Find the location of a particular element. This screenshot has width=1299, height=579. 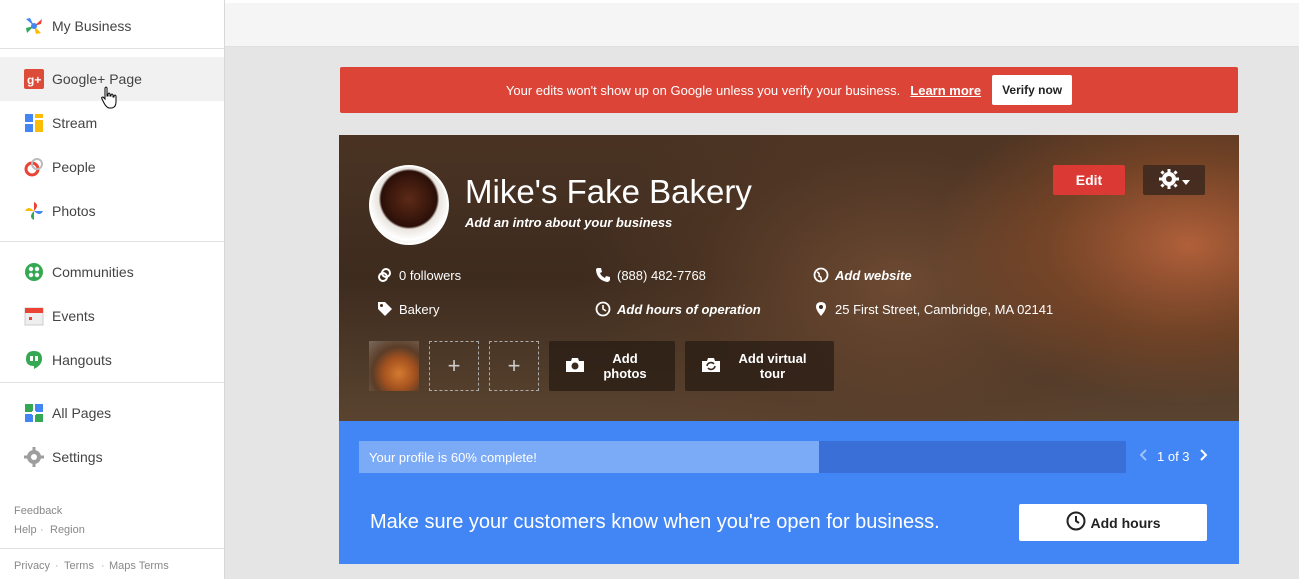

map-pin-icon is located at coordinates (821, 309).